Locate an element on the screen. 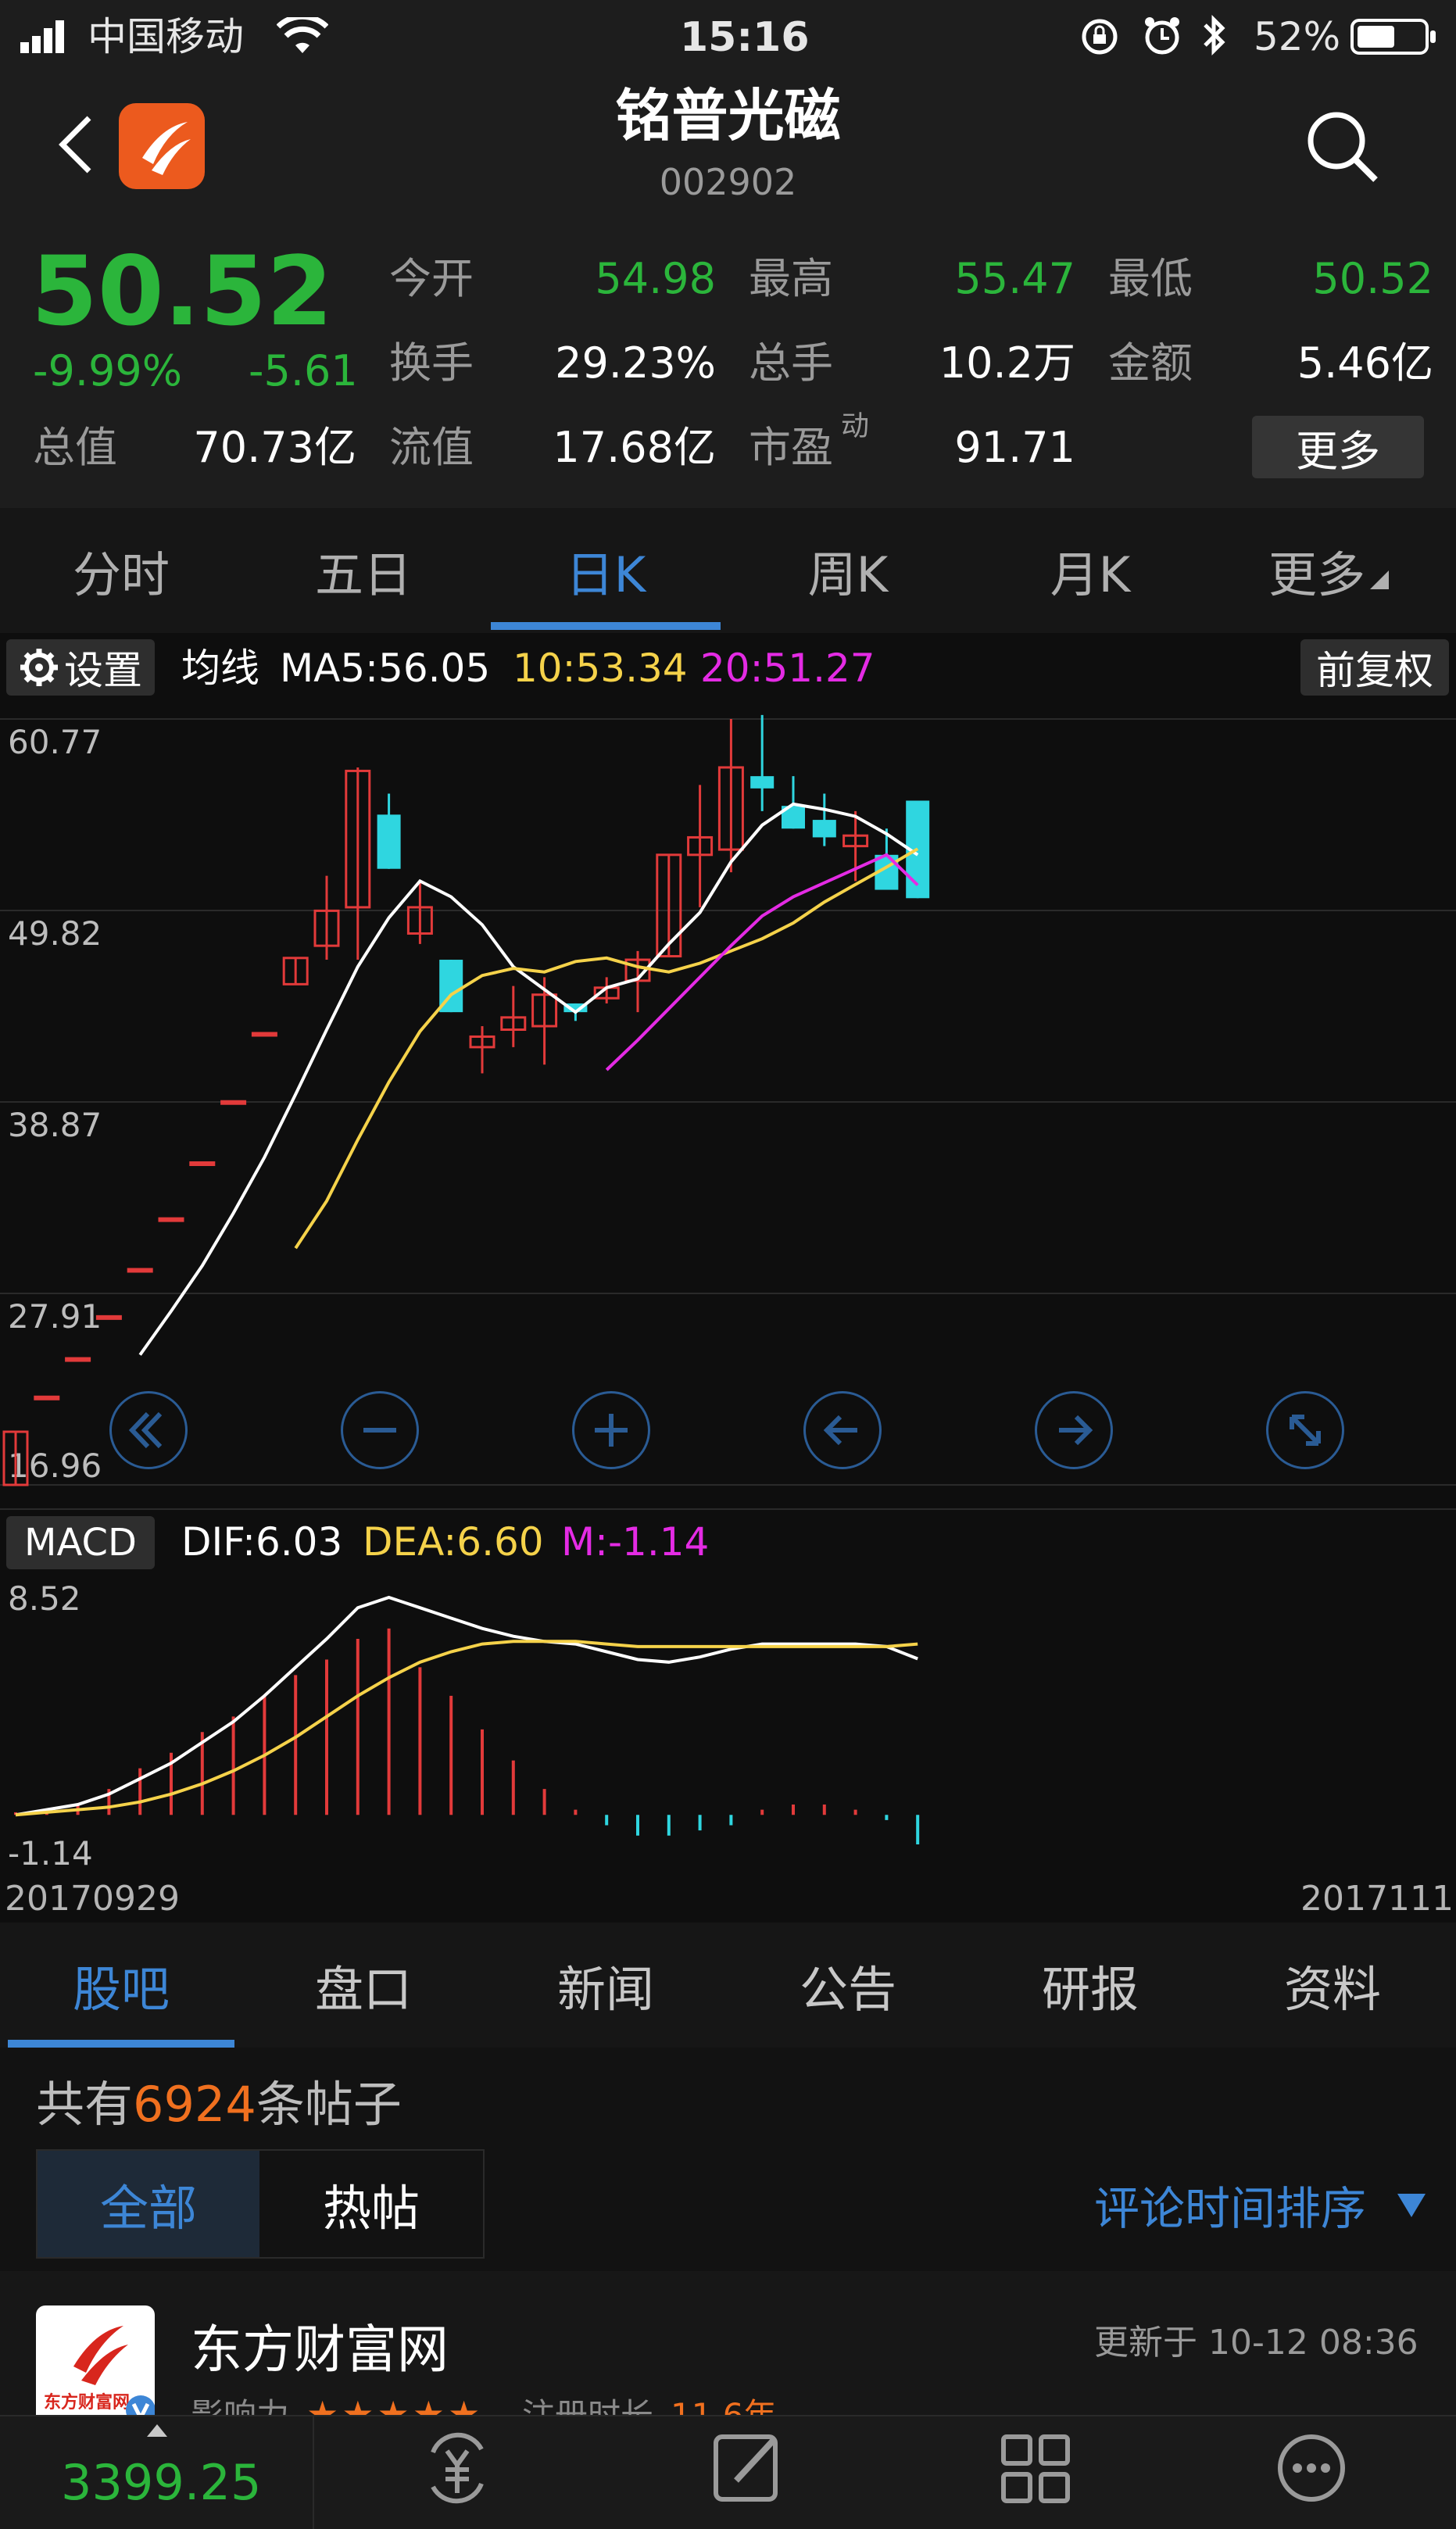 The width and height of the screenshot is (1456, 2529). tab-five-day: 五日 is located at coordinates (363, 570).